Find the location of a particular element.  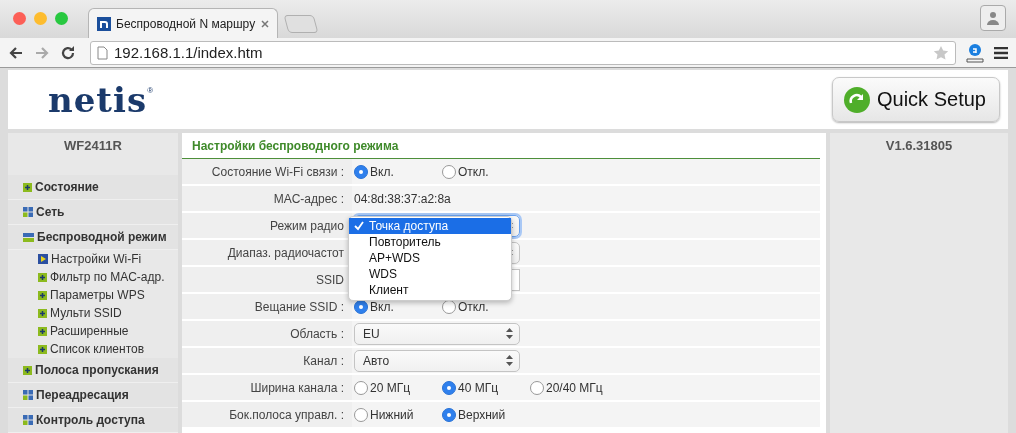

radio-option: Верхний is located at coordinates (486, 414).